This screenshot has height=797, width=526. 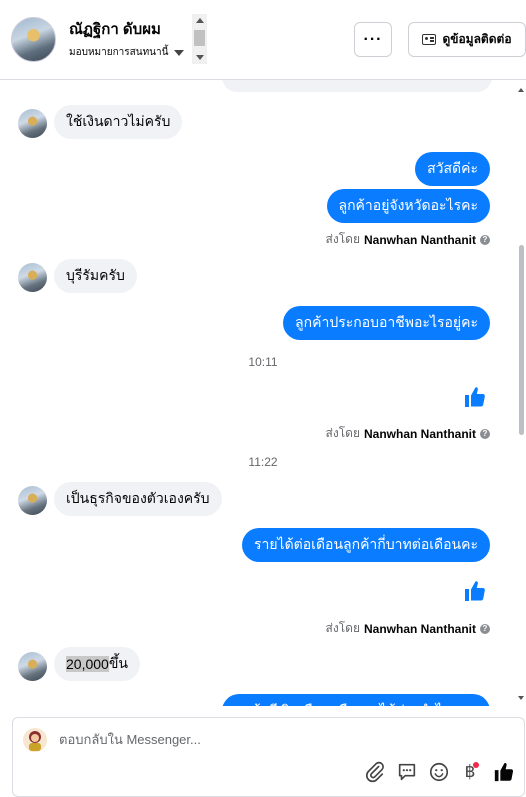 What do you see at coordinates (386, 323) in the screenshot?
I see `outgoing-message: ลูกค้าประกอบอาชีพอะไรอยู่คะ` at bounding box center [386, 323].